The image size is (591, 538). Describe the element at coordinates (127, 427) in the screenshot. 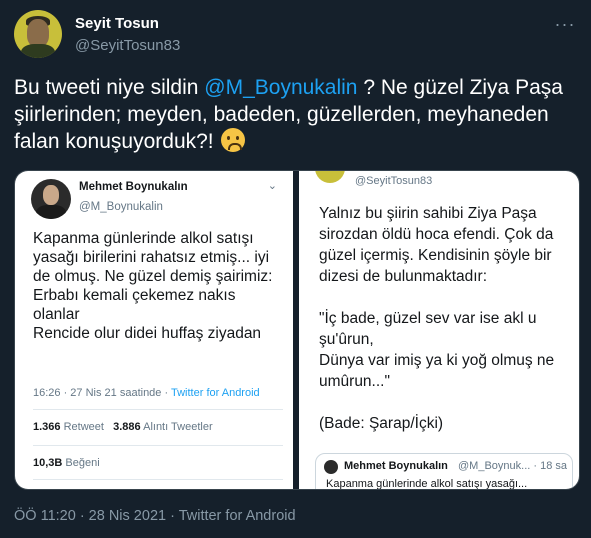

I see `quotes-count: 3.886` at that location.